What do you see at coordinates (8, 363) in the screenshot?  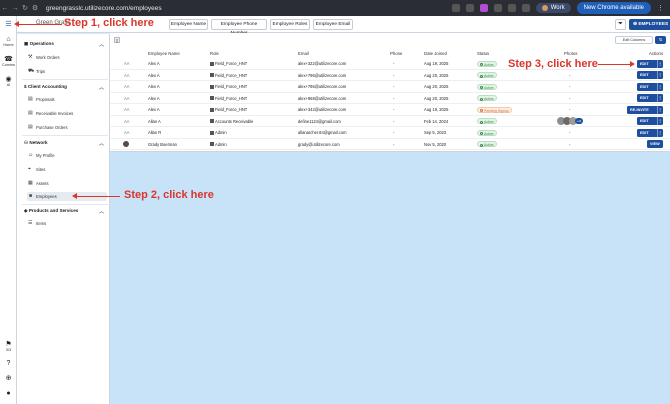 I see `rail-item-help: ?` at bounding box center [8, 363].